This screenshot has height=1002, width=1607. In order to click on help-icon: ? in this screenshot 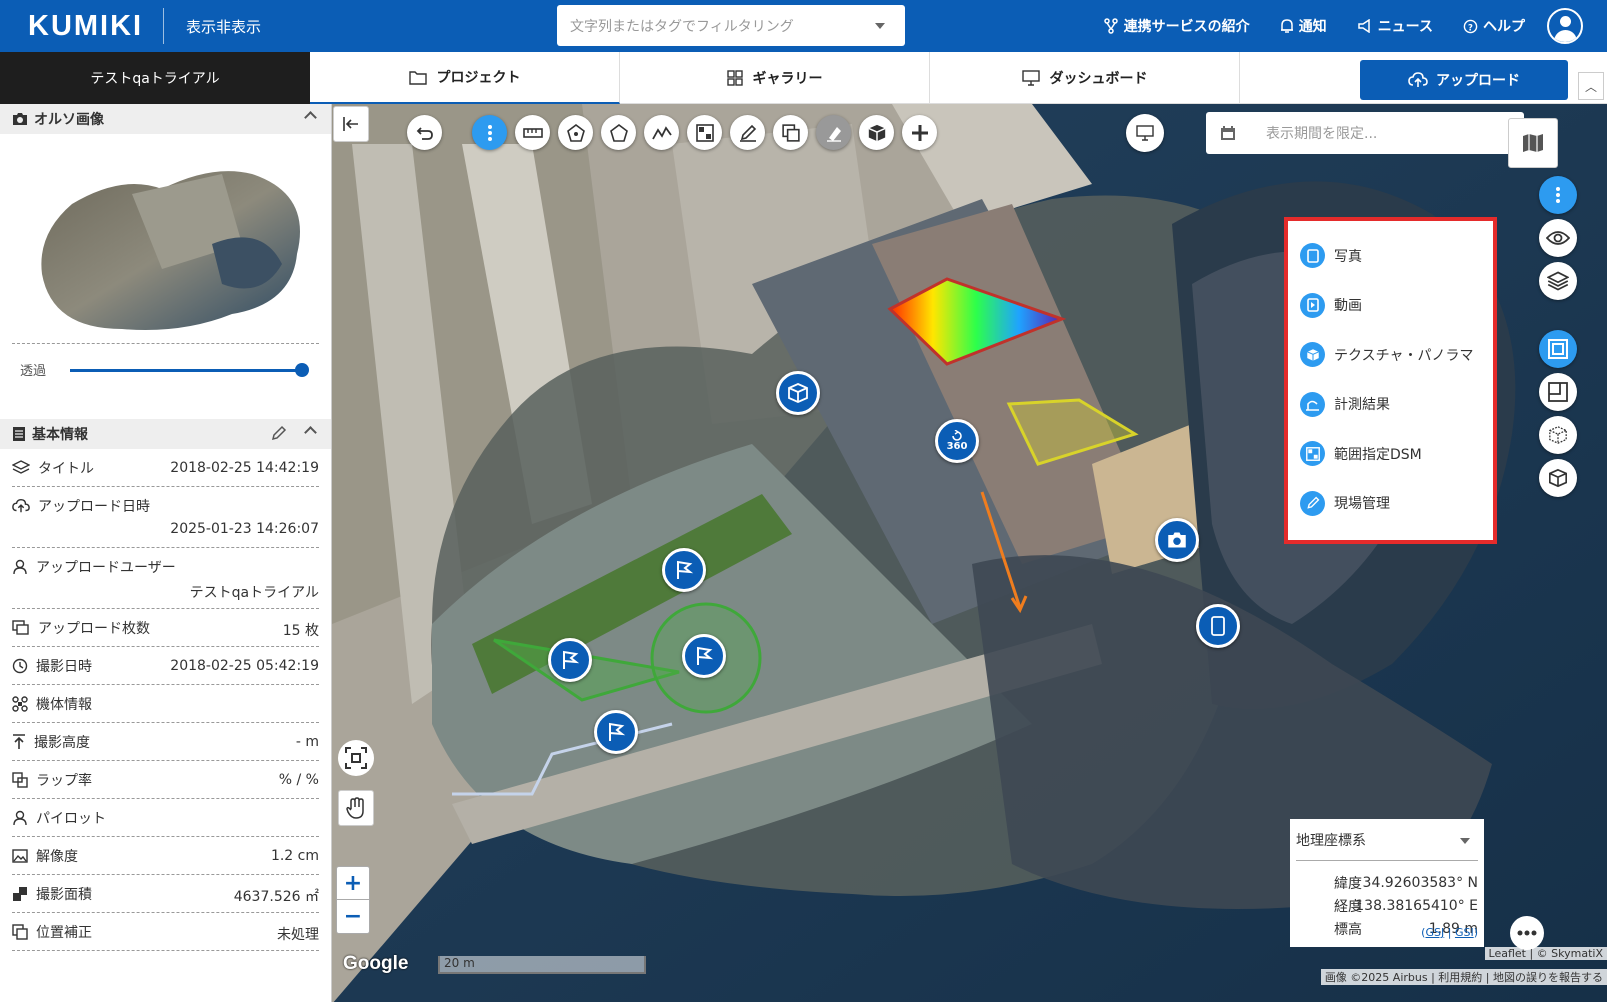, I will do `click(1470, 26)`.